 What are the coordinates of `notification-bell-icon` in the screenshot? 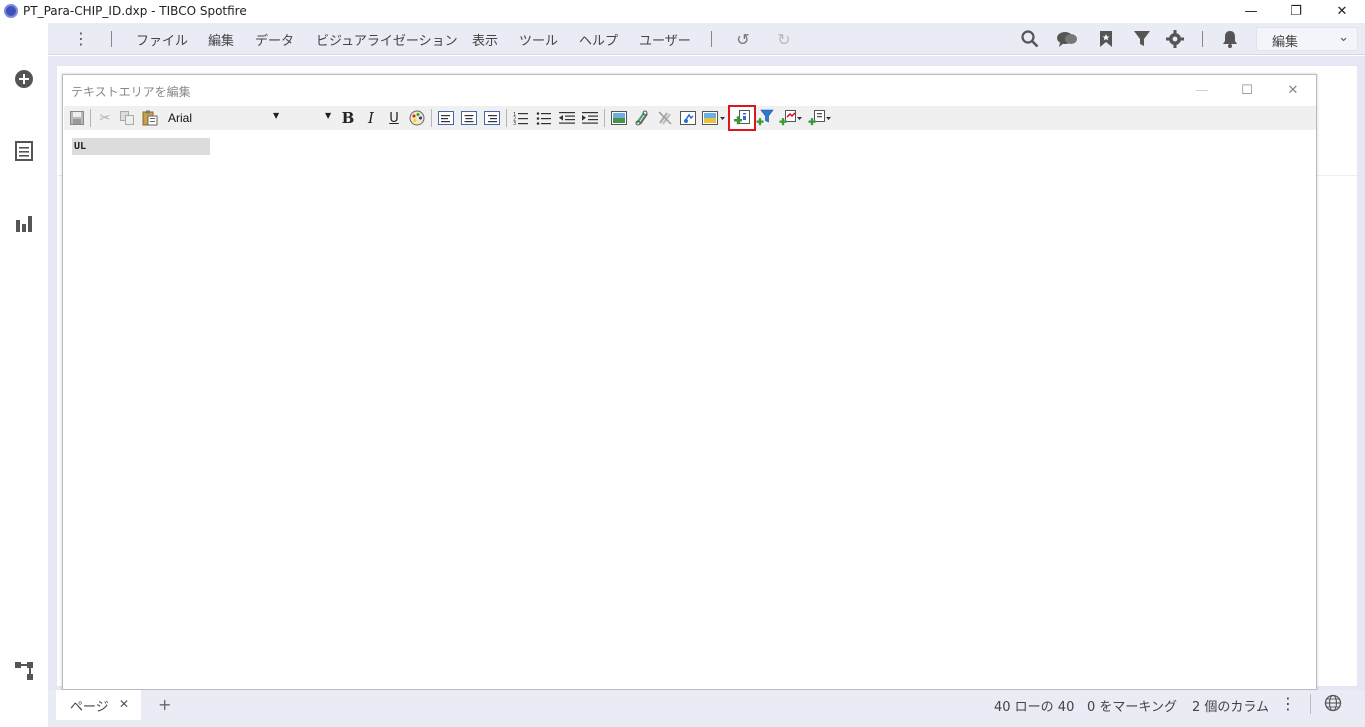 It's located at (1230, 39).